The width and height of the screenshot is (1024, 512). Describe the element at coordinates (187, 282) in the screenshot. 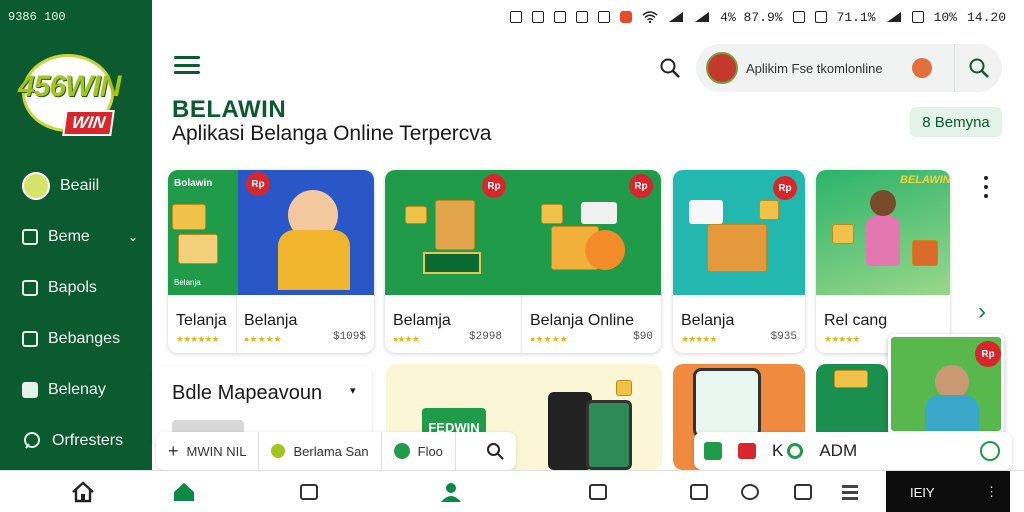

I see `image-label: Belanja` at that location.